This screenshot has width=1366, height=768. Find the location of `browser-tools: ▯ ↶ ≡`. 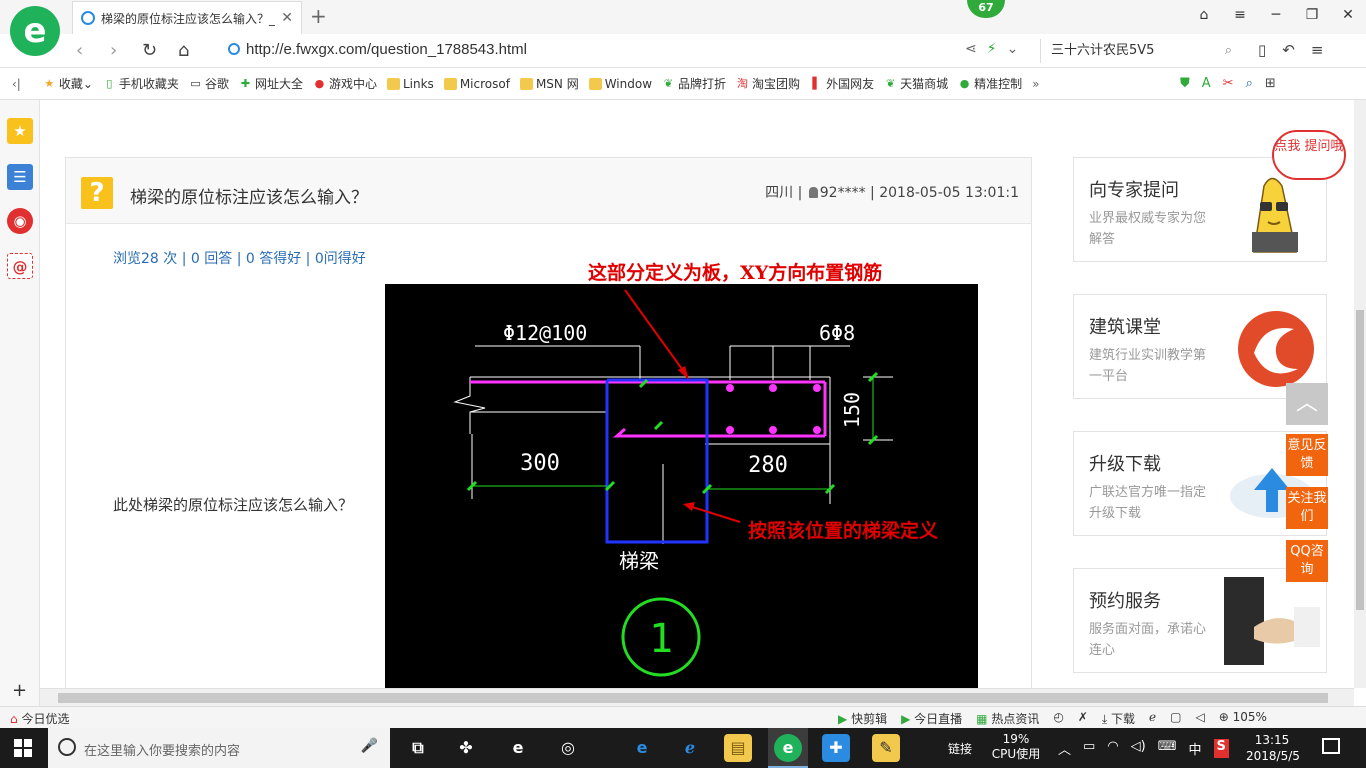

browser-tools: ▯ ↶ ≡ is located at coordinates (1290, 50).